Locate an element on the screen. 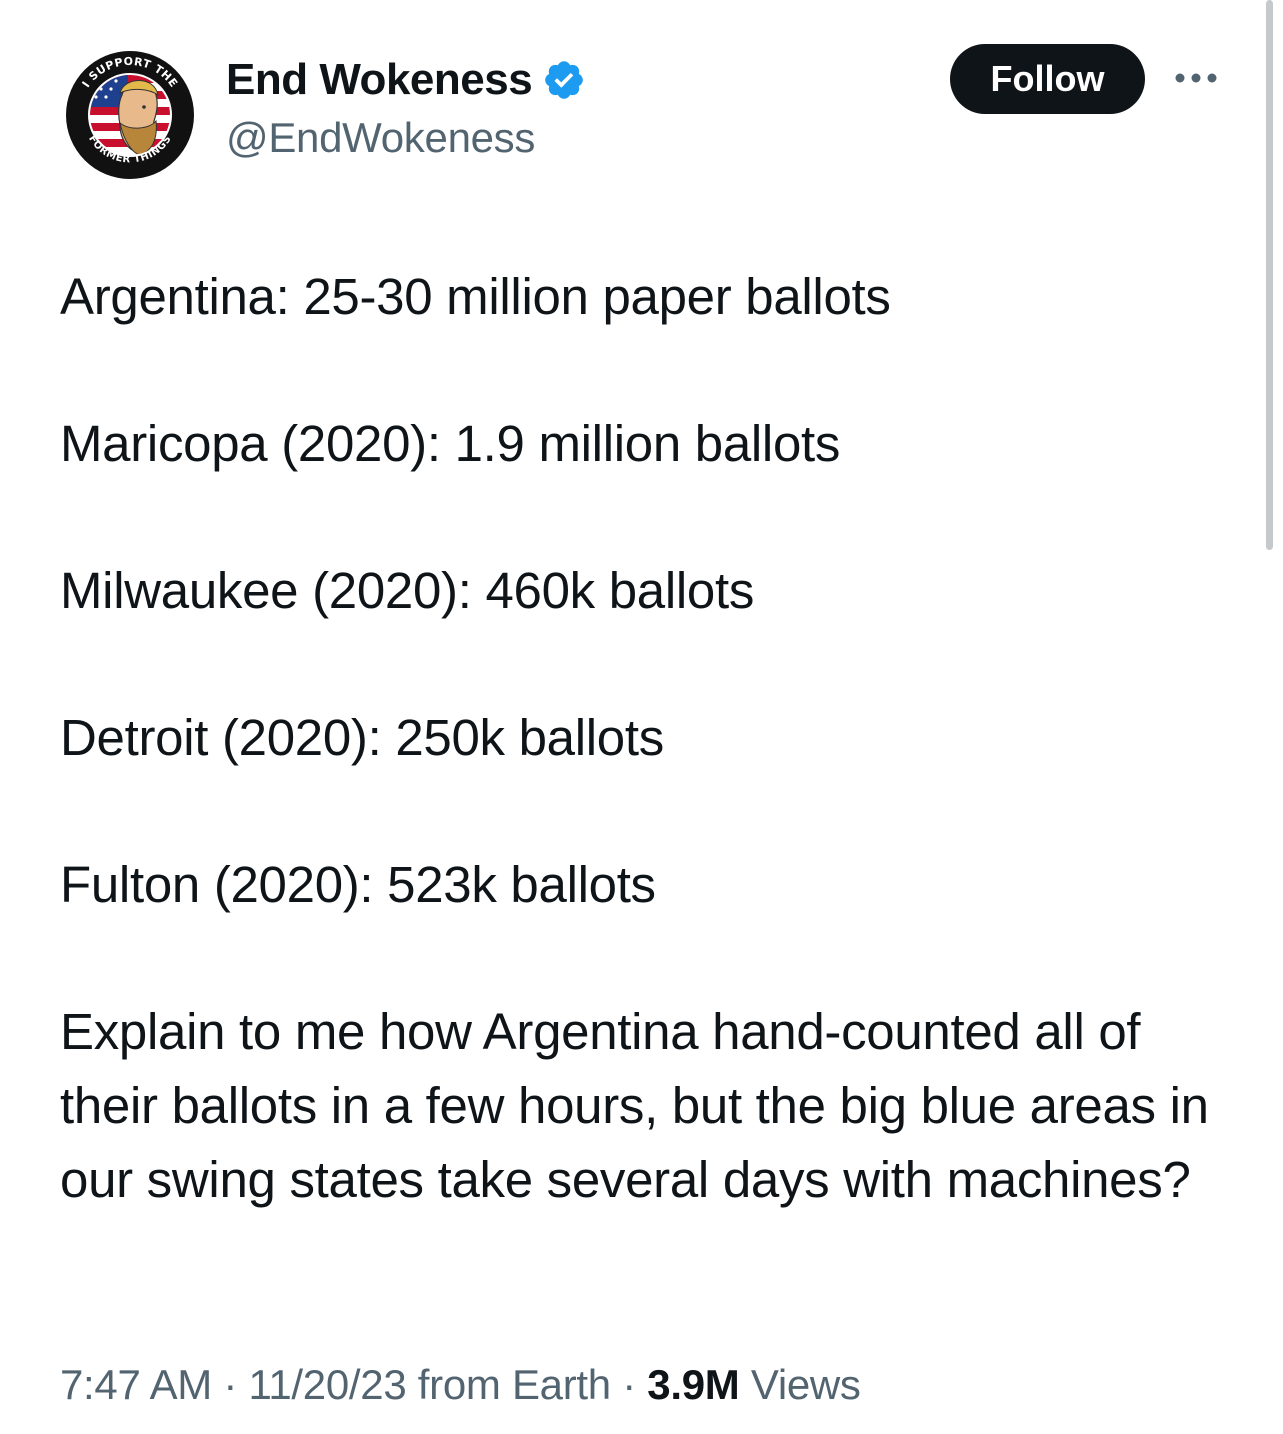 The height and width of the screenshot is (1434, 1283). tweet-paragraph-maricopa: Maricopa (2020): 1.9 million ballots is located at coordinates (450, 443).